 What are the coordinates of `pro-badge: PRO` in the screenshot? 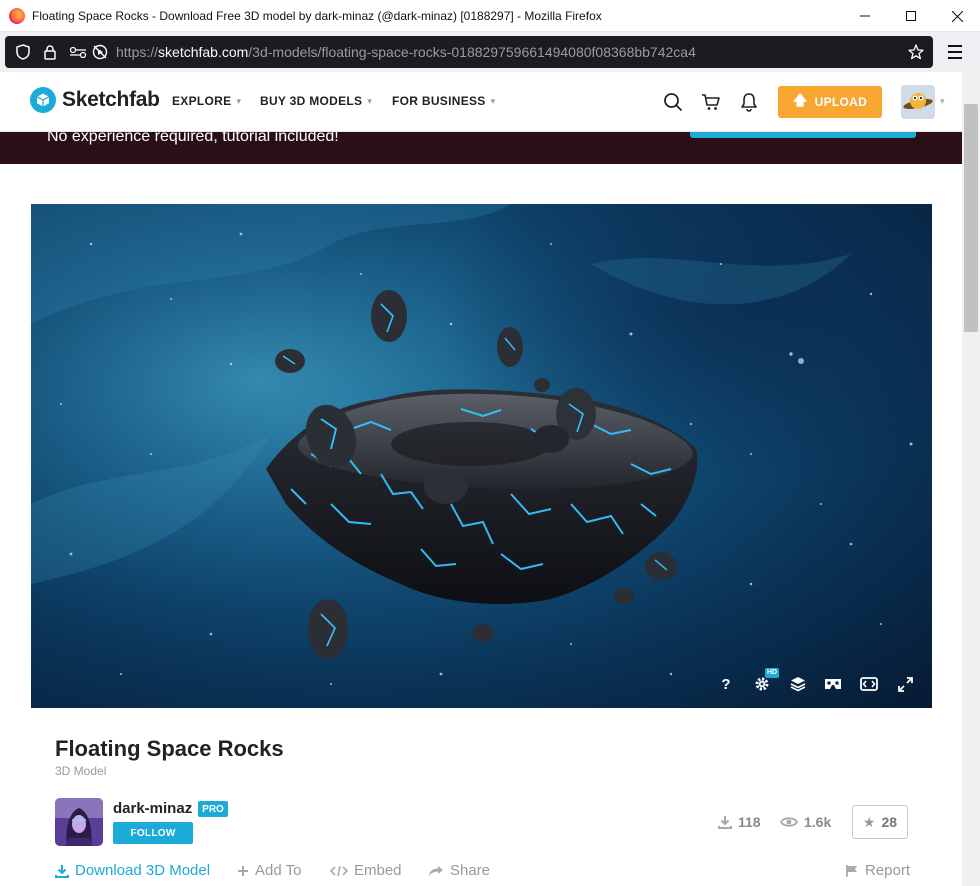 It's located at (213, 809).